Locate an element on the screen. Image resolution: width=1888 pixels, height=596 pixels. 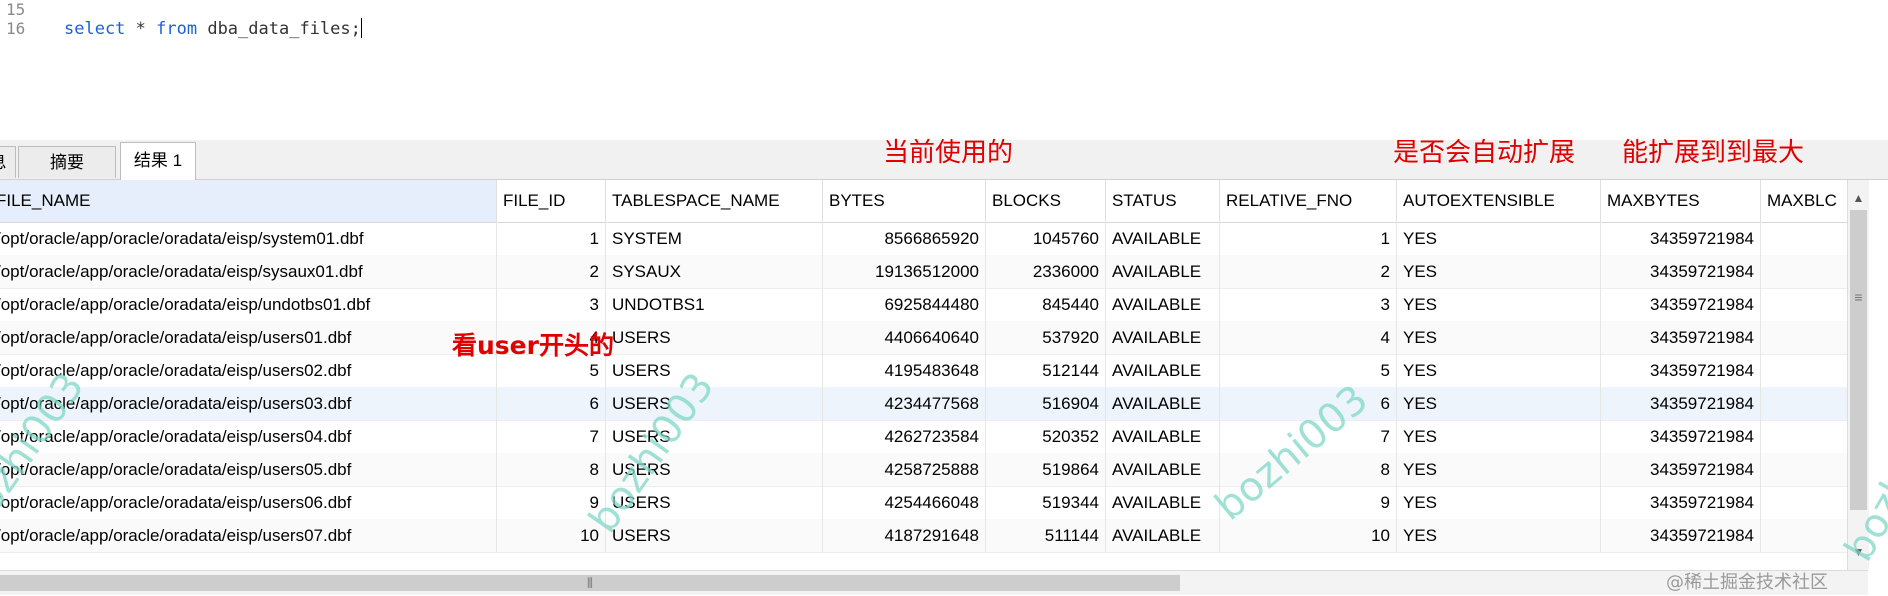
table-cell: 1045760 is located at coordinates (1046, 238).